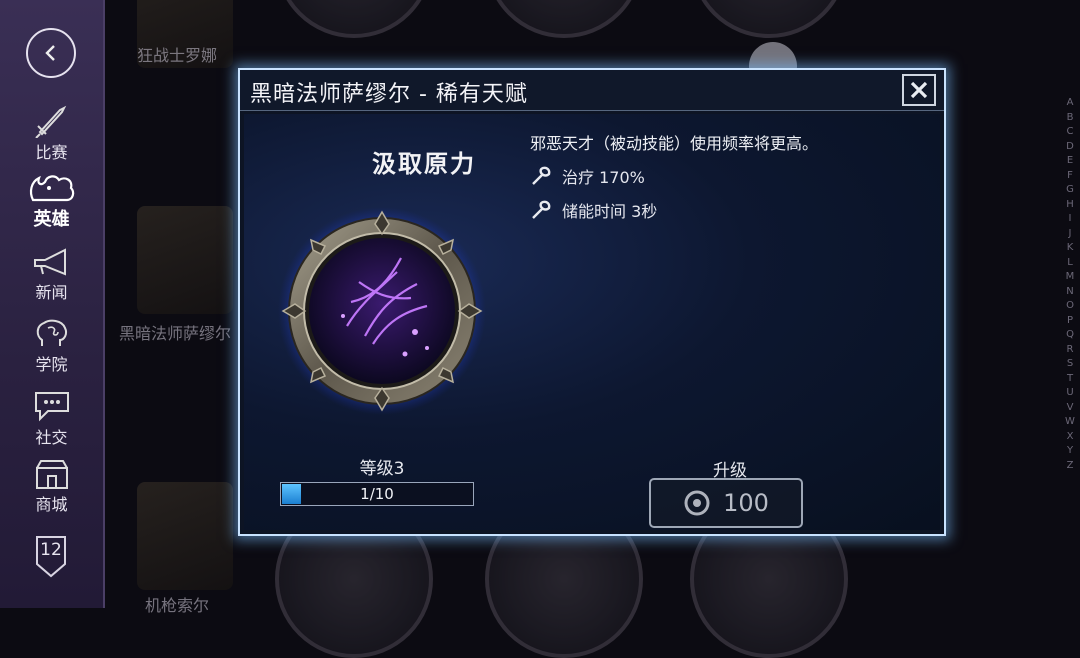  What do you see at coordinates (1070, 176) in the screenshot?
I see `alphabet-letter: F` at bounding box center [1070, 176].